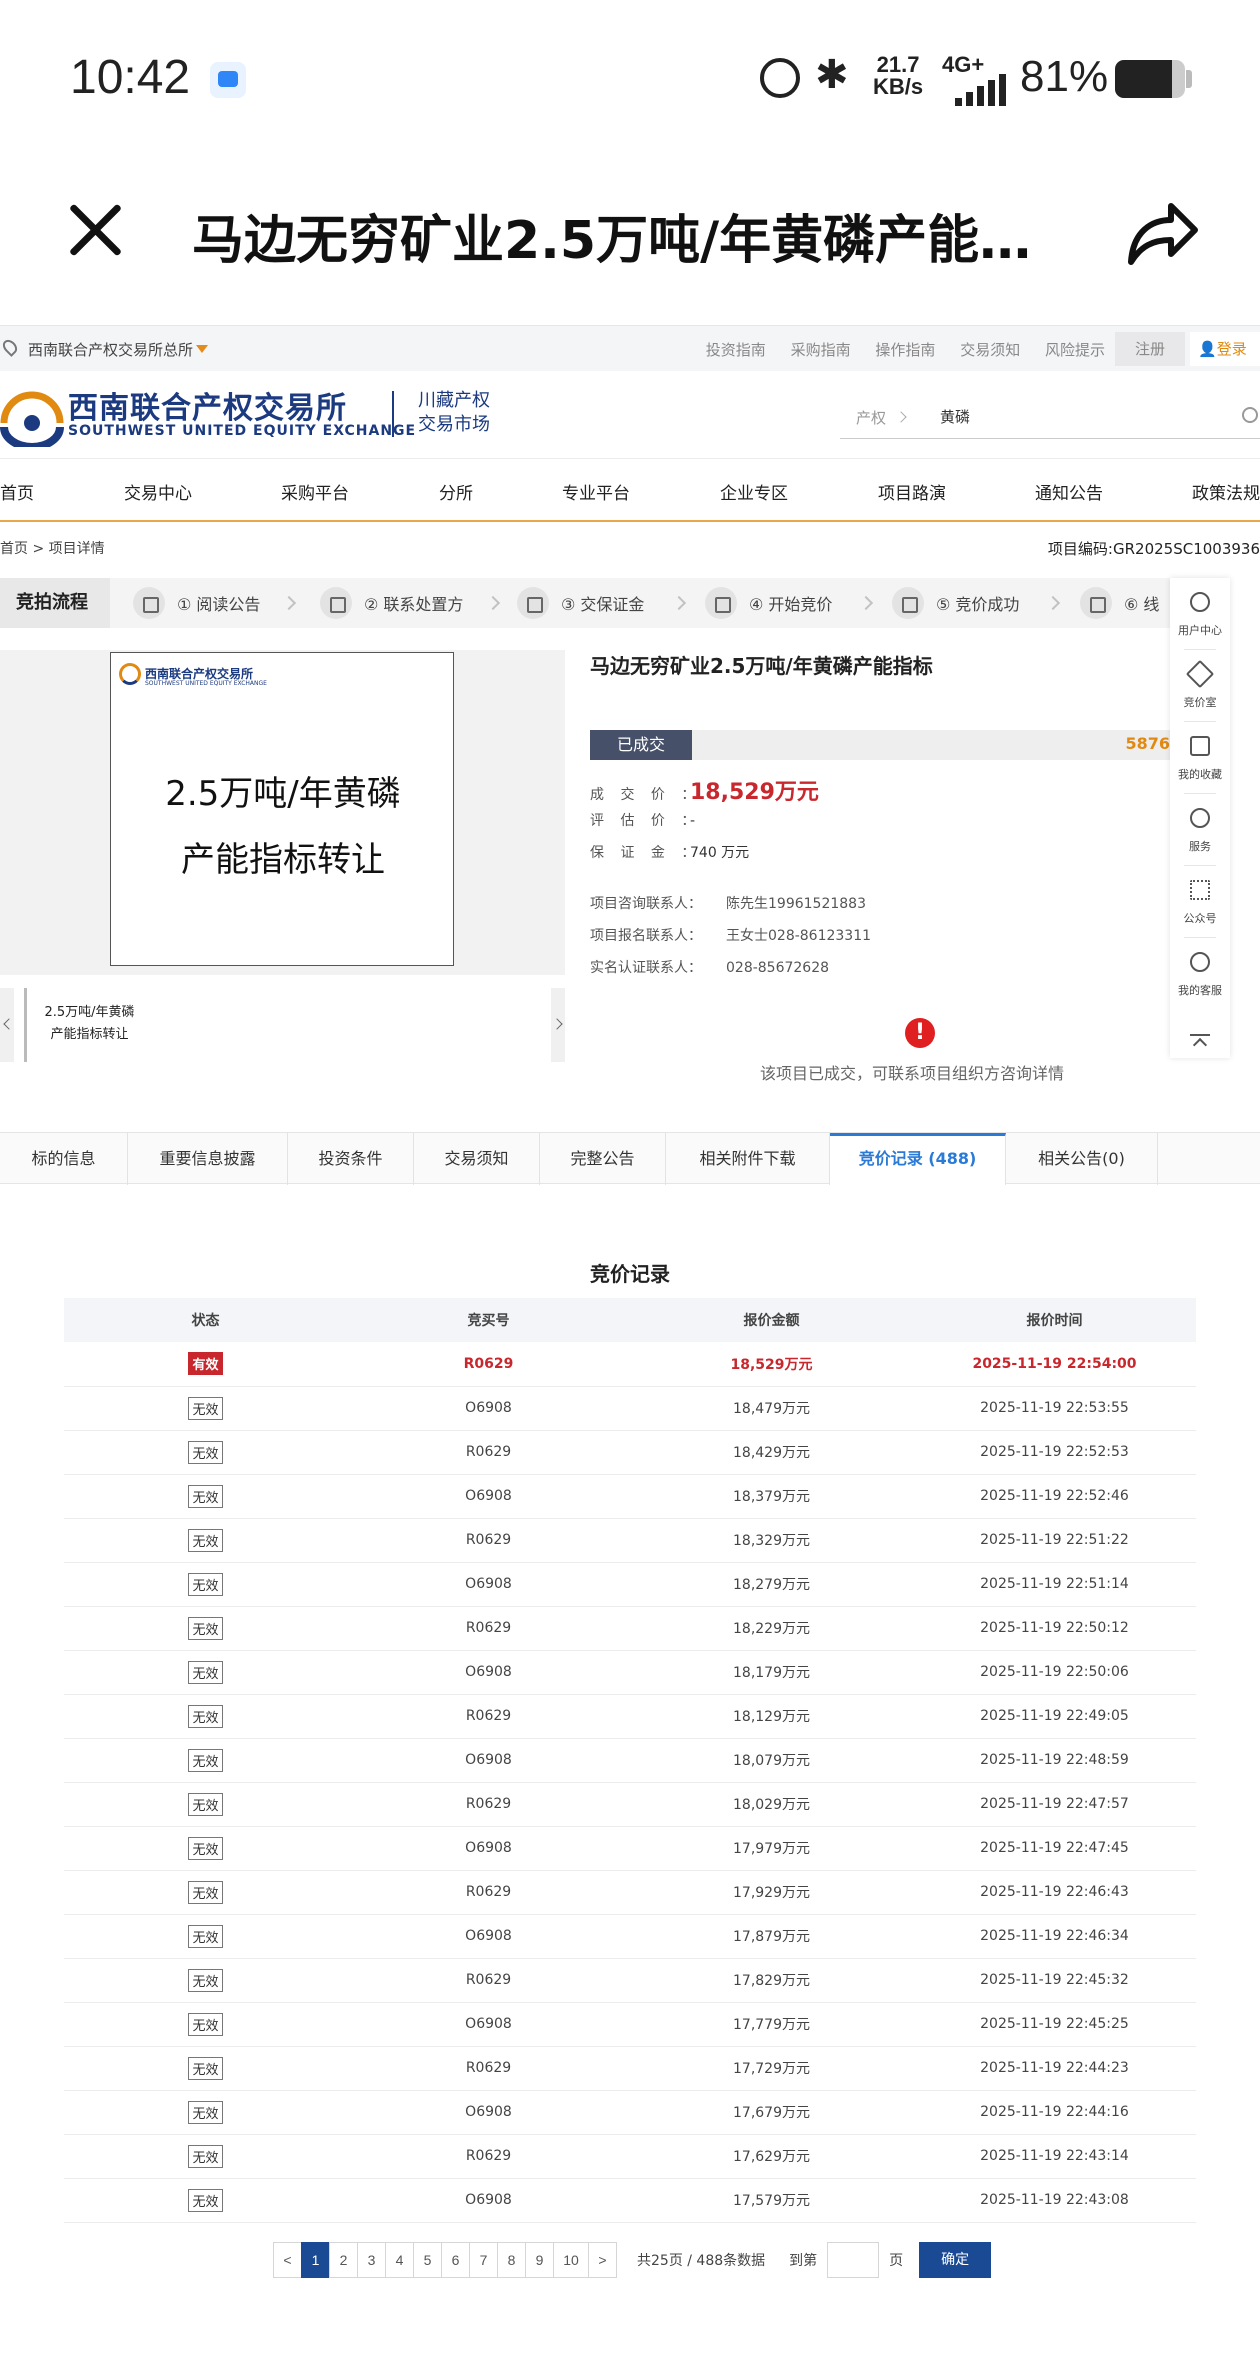 This screenshot has width=1260, height=2362. What do you see at coordinates (630, 1540) in the screenshot?
I see `table-row: 无效 R0629 18,329万元 2025-11-19 22:51:22` at bounding box center [630, 1540].